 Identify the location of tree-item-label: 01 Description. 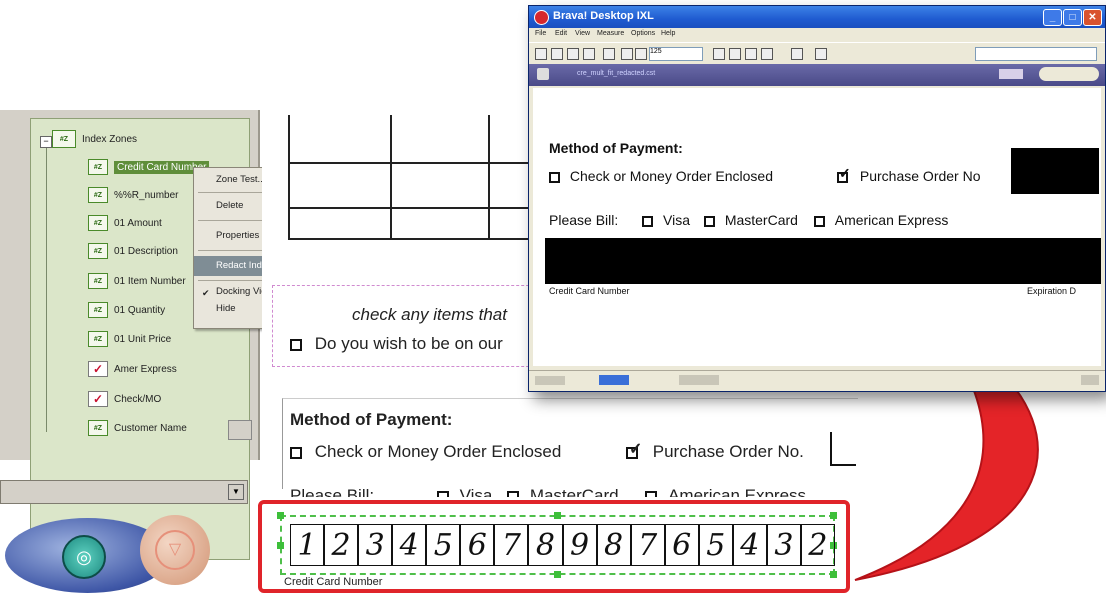
(146, 251).